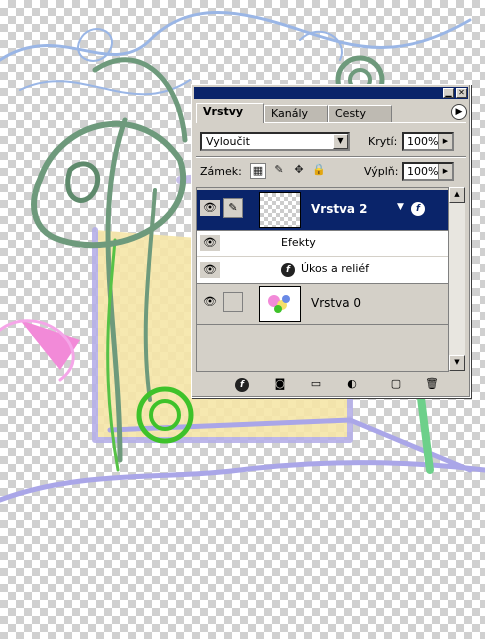 This screenshot has width=485, height=639. I want to click on lock-position-icon: ✥, so click(299, 170).